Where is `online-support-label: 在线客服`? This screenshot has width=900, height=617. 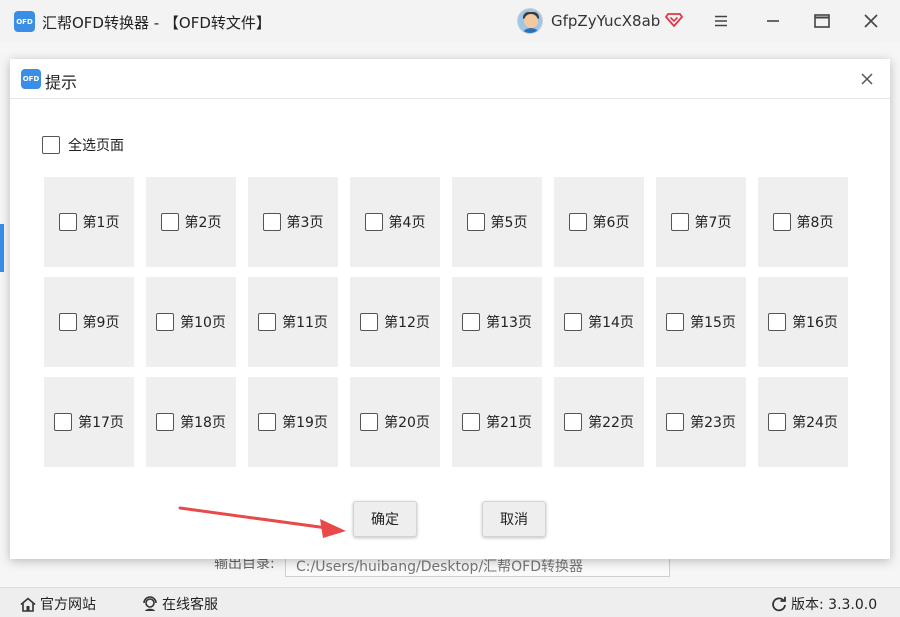 online-support-label: 在线客服 is located at coordinates (190, 605).